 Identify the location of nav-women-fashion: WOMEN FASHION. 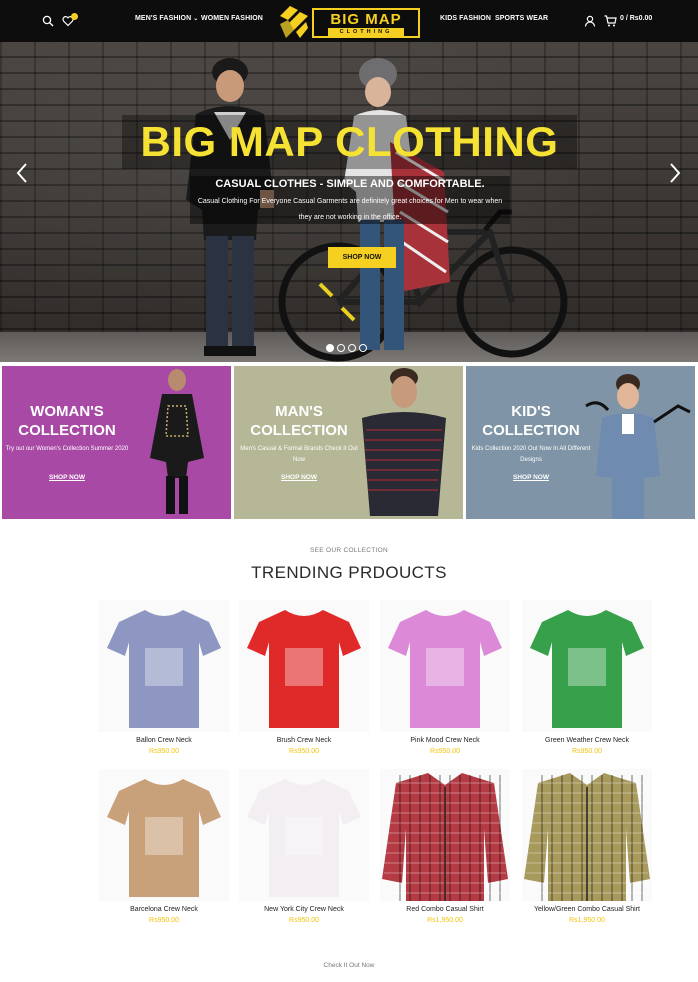
(232, 18).